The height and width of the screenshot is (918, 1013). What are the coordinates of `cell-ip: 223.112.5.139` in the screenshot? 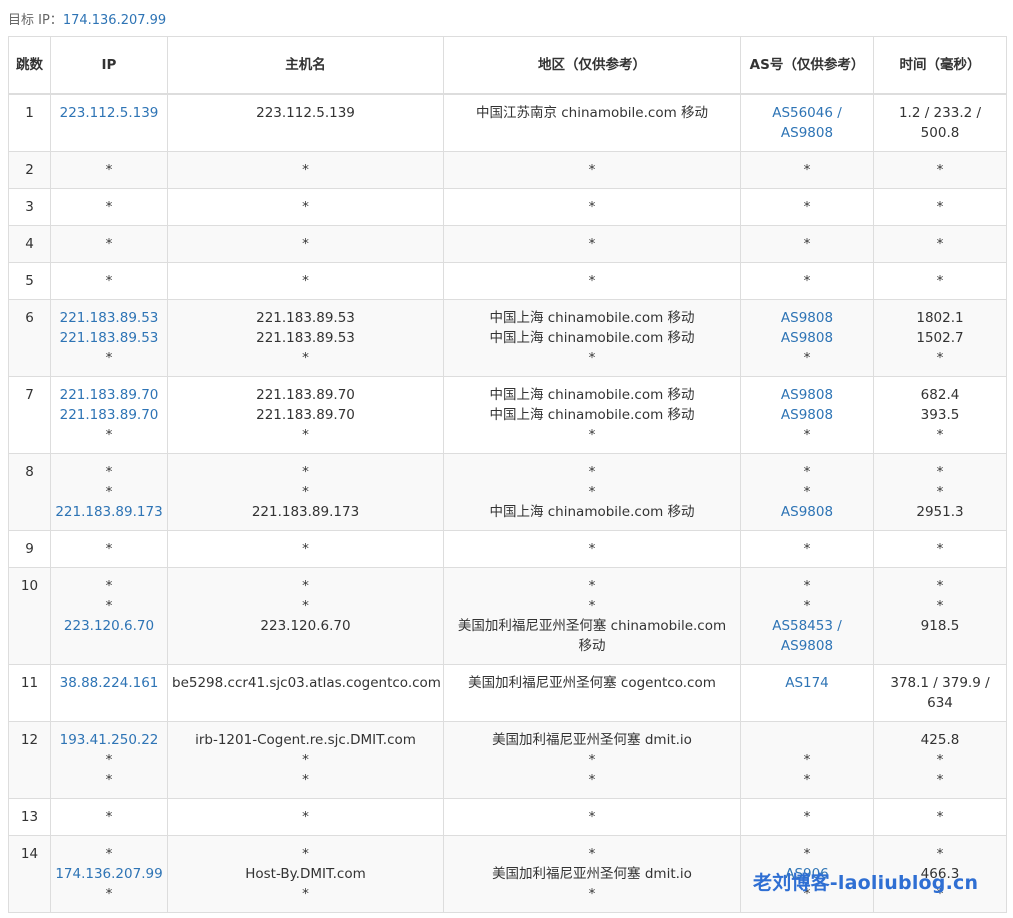 It's located at (109, 122).